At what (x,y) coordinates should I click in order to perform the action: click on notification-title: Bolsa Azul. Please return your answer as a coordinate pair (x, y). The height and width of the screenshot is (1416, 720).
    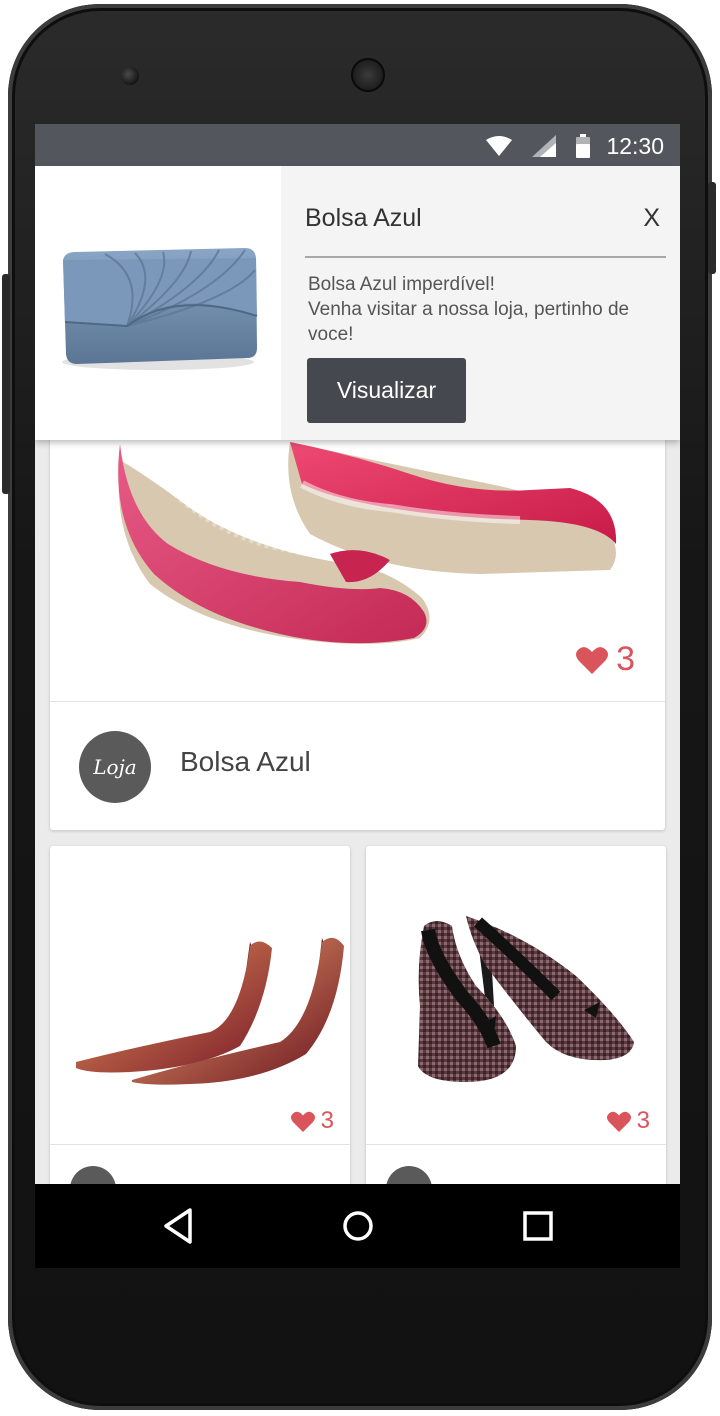
    Looking at the image, I should click on (363, 218).